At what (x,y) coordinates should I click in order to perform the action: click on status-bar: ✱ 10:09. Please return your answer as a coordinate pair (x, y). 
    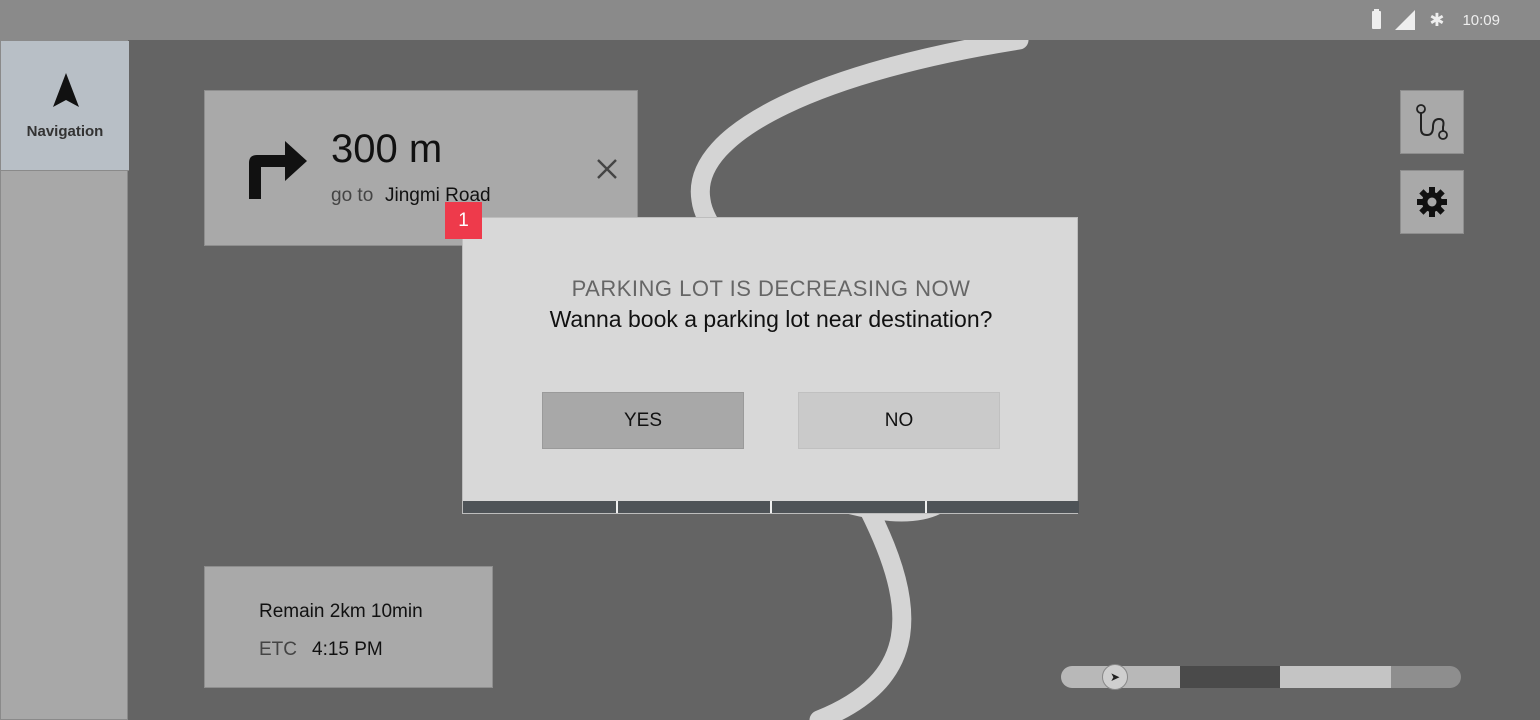
    Looking at the image, I should click on (770, 20).